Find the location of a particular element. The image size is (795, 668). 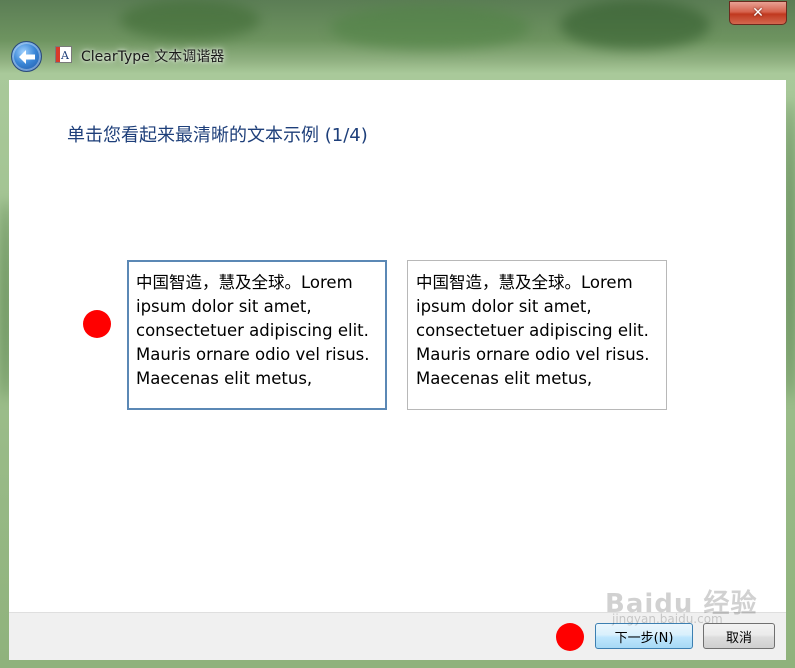

svg-text: A is located at coordinates (65, 55).